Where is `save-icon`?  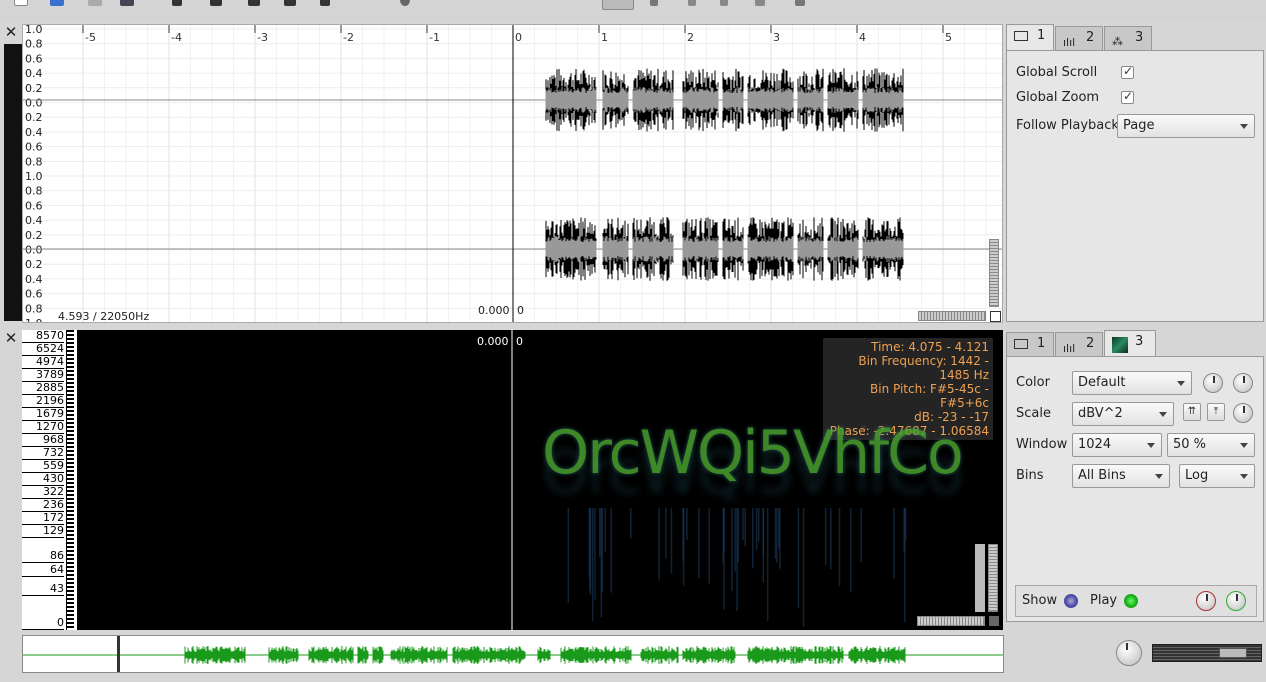 save-icon is located at coordinates (95, 3).